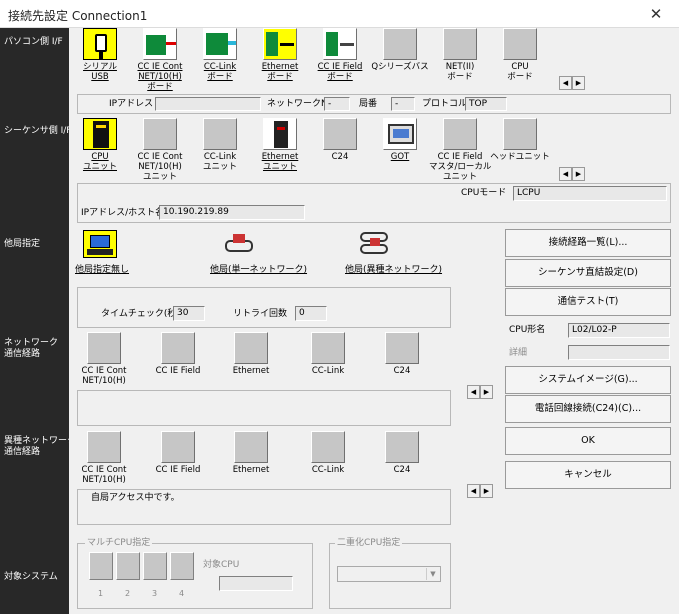 This screenshot has width=679, height=614. I want to click on single-network-icon, so click(239, 244).